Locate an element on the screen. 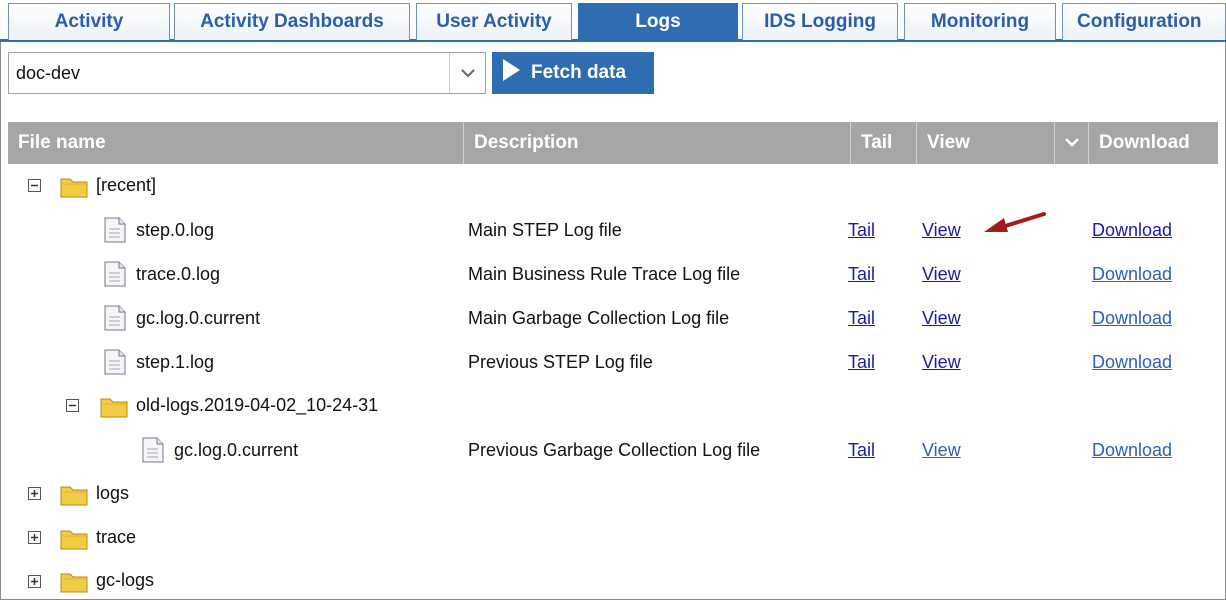 This screenshot has width=1226, height=600. play-icon is located at coordinates (511, 73).